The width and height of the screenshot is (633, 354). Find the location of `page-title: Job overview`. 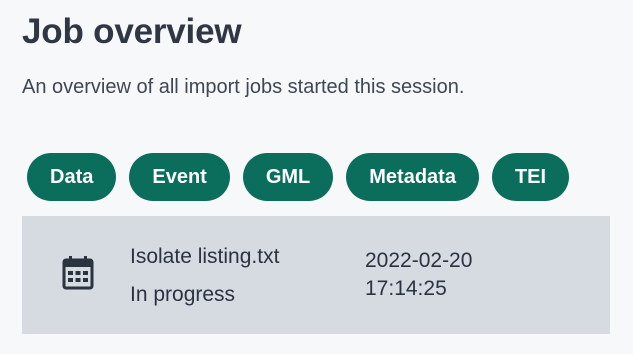

page-title: Job overview is located at coordinates (132, 31).